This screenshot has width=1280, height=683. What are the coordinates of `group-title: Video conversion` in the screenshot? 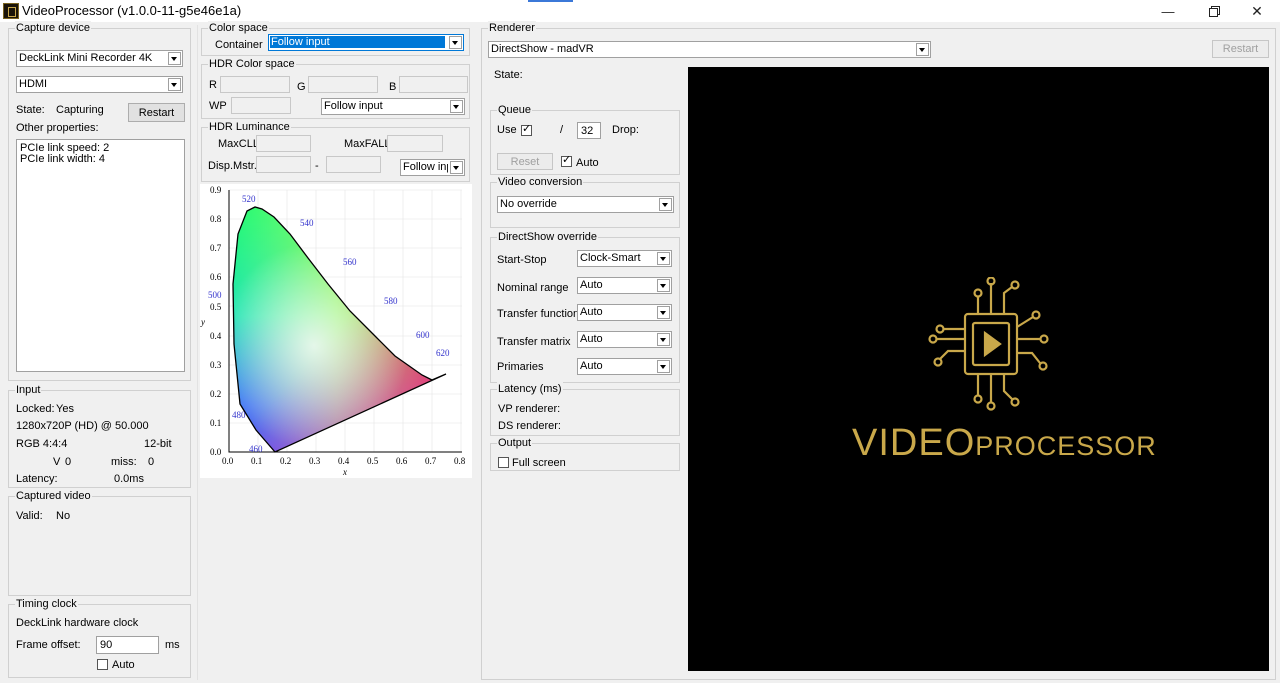 It's located at (540, 182).